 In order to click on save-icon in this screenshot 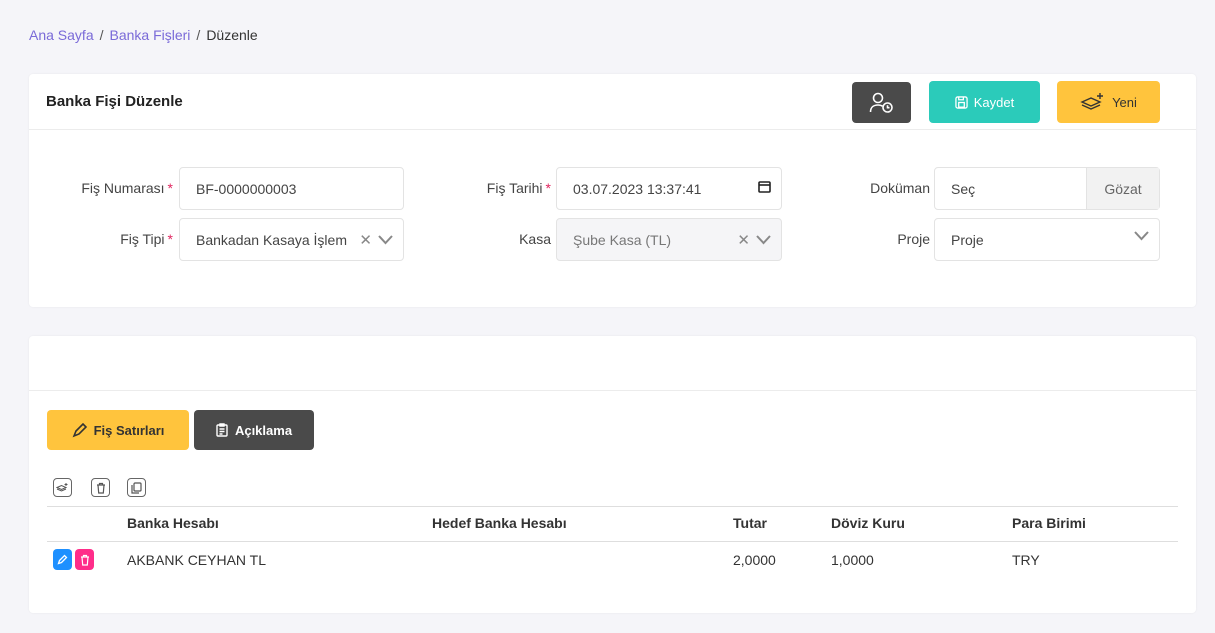, I will do `click(961, 102)`.